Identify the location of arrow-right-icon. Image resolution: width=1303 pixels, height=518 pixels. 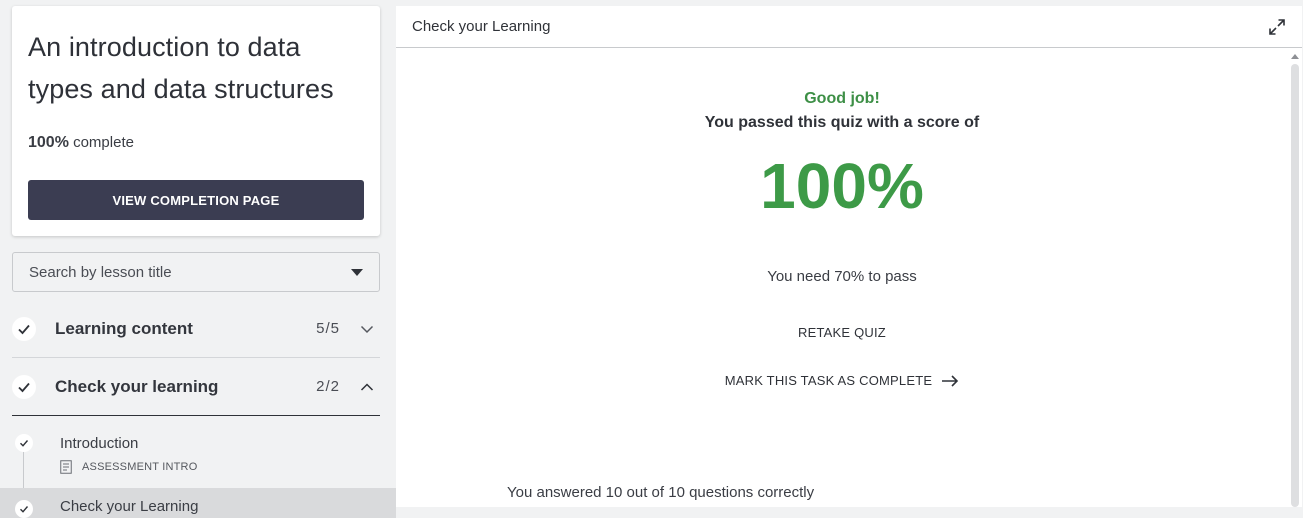
(950, 380).